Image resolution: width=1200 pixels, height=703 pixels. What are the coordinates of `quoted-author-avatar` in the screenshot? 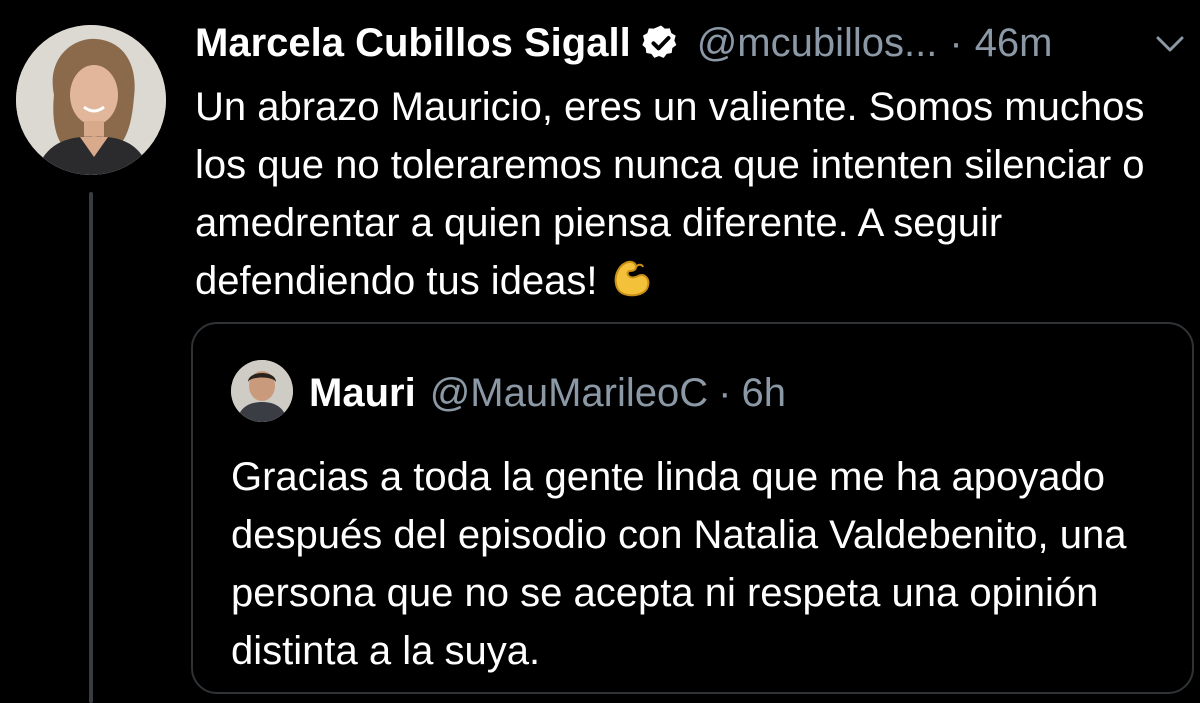 It's located at (262, 391).